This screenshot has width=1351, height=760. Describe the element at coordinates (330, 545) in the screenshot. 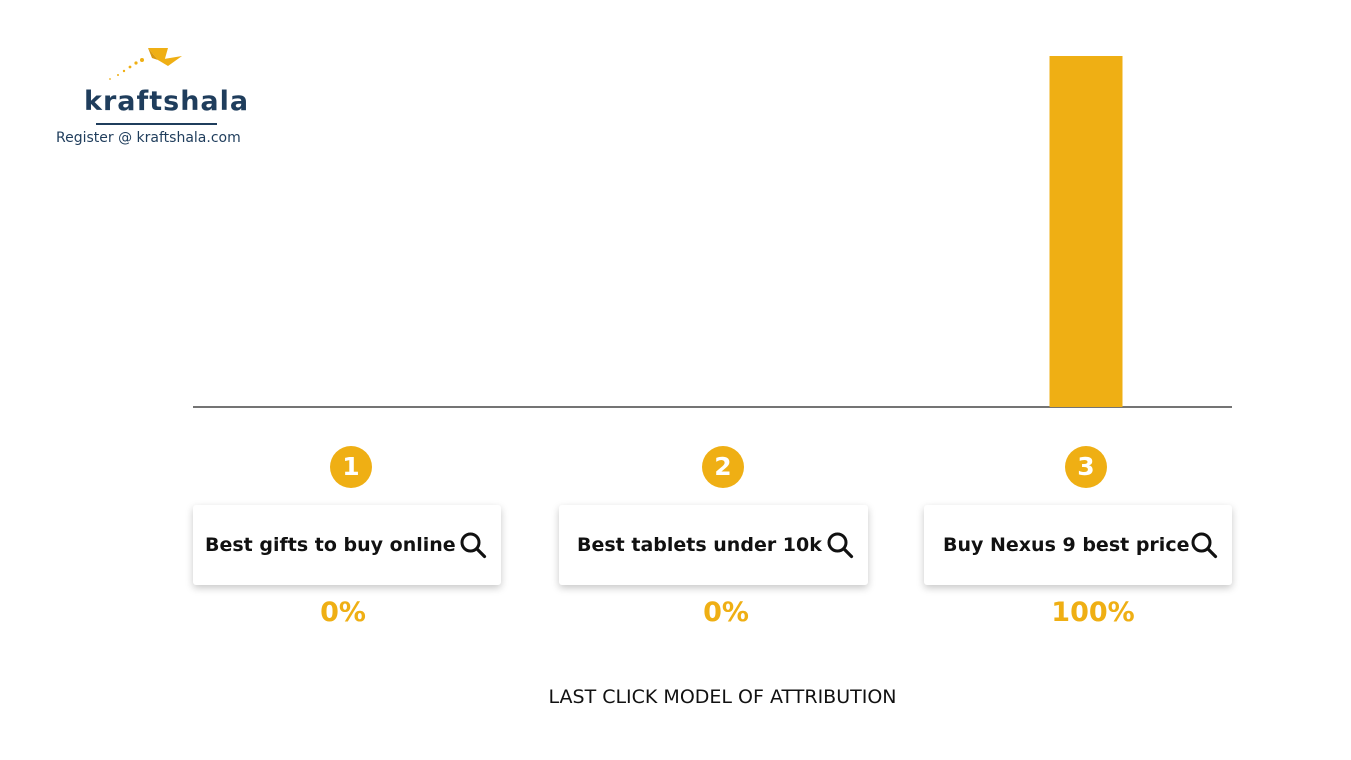

I see `search-query-label: Best gifts to buy online` at that location.